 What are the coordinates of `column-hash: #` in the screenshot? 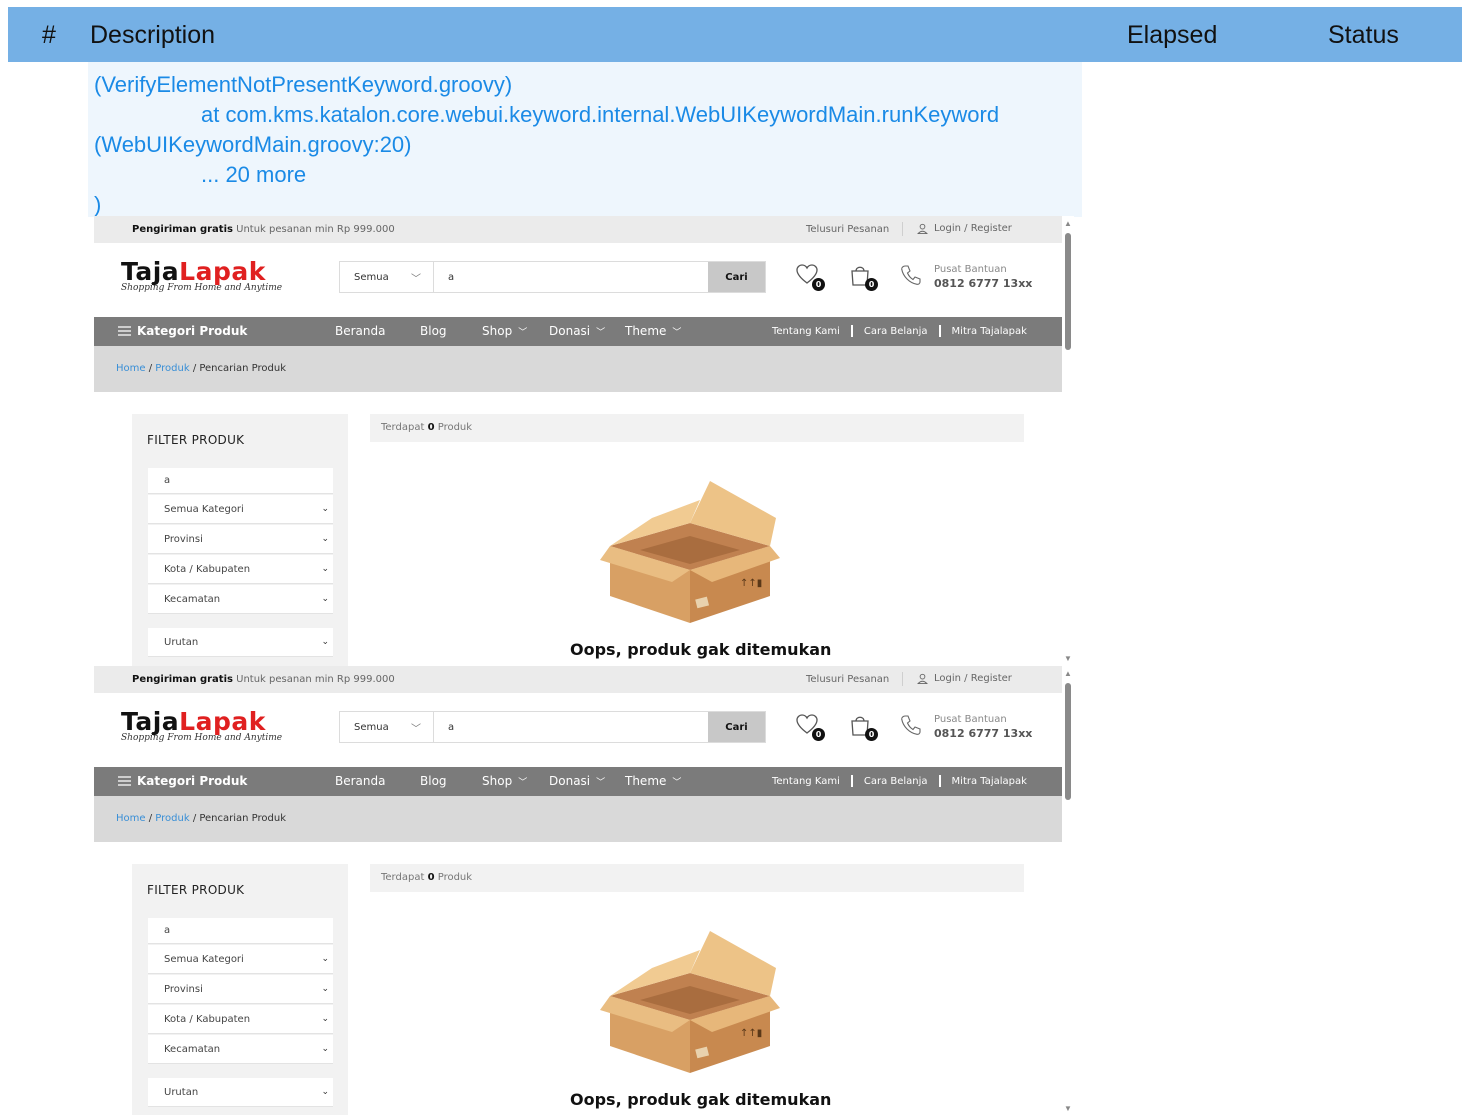 It's located at (49, 35).